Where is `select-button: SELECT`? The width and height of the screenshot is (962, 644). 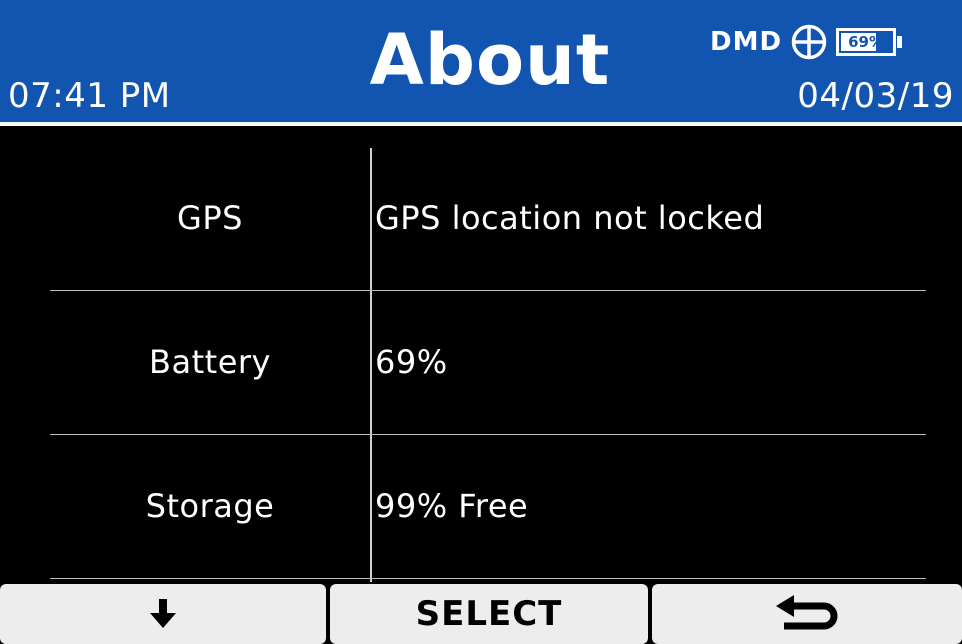
select-button: SELECT is located at coordinates (489, 614).